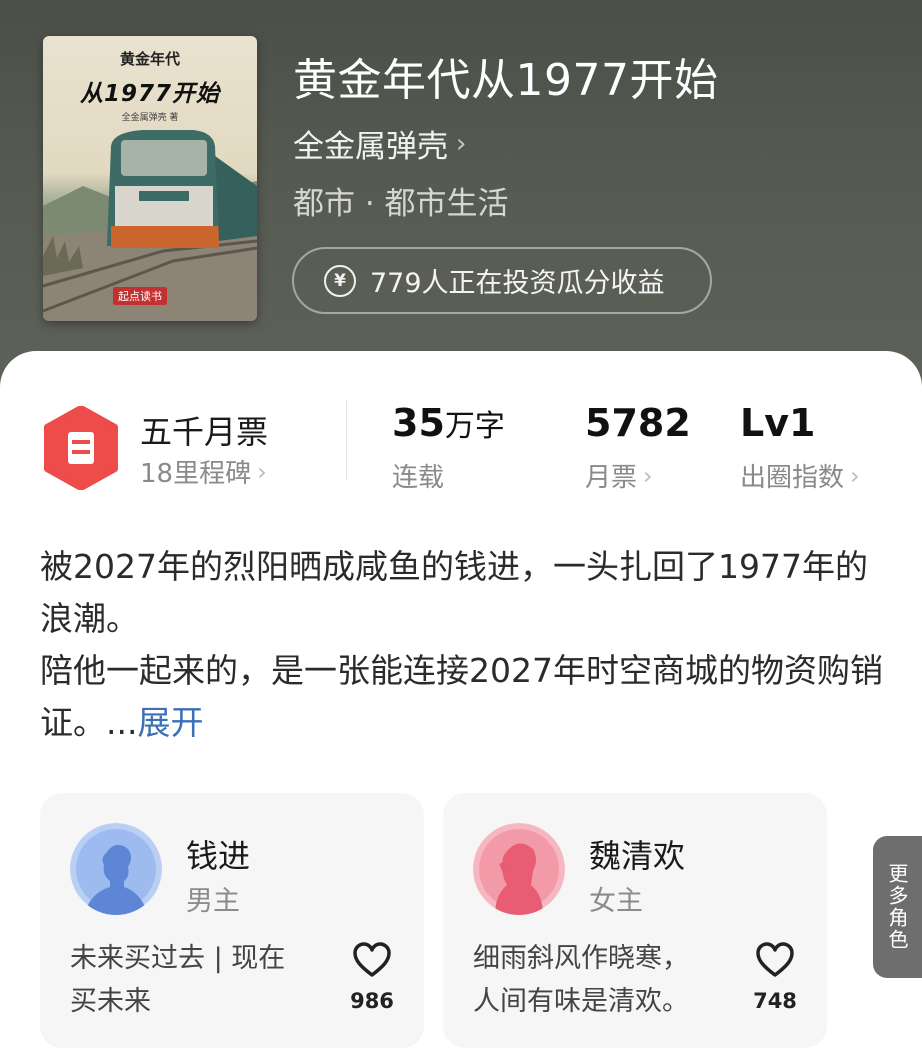 Image resolution: width=922 pixels, height=1058 pixels. What do you see at coordinates (792, 478) in the screenshot?
I see `popularity-index-label: 出圈指数` at bounding box center [792, 478].